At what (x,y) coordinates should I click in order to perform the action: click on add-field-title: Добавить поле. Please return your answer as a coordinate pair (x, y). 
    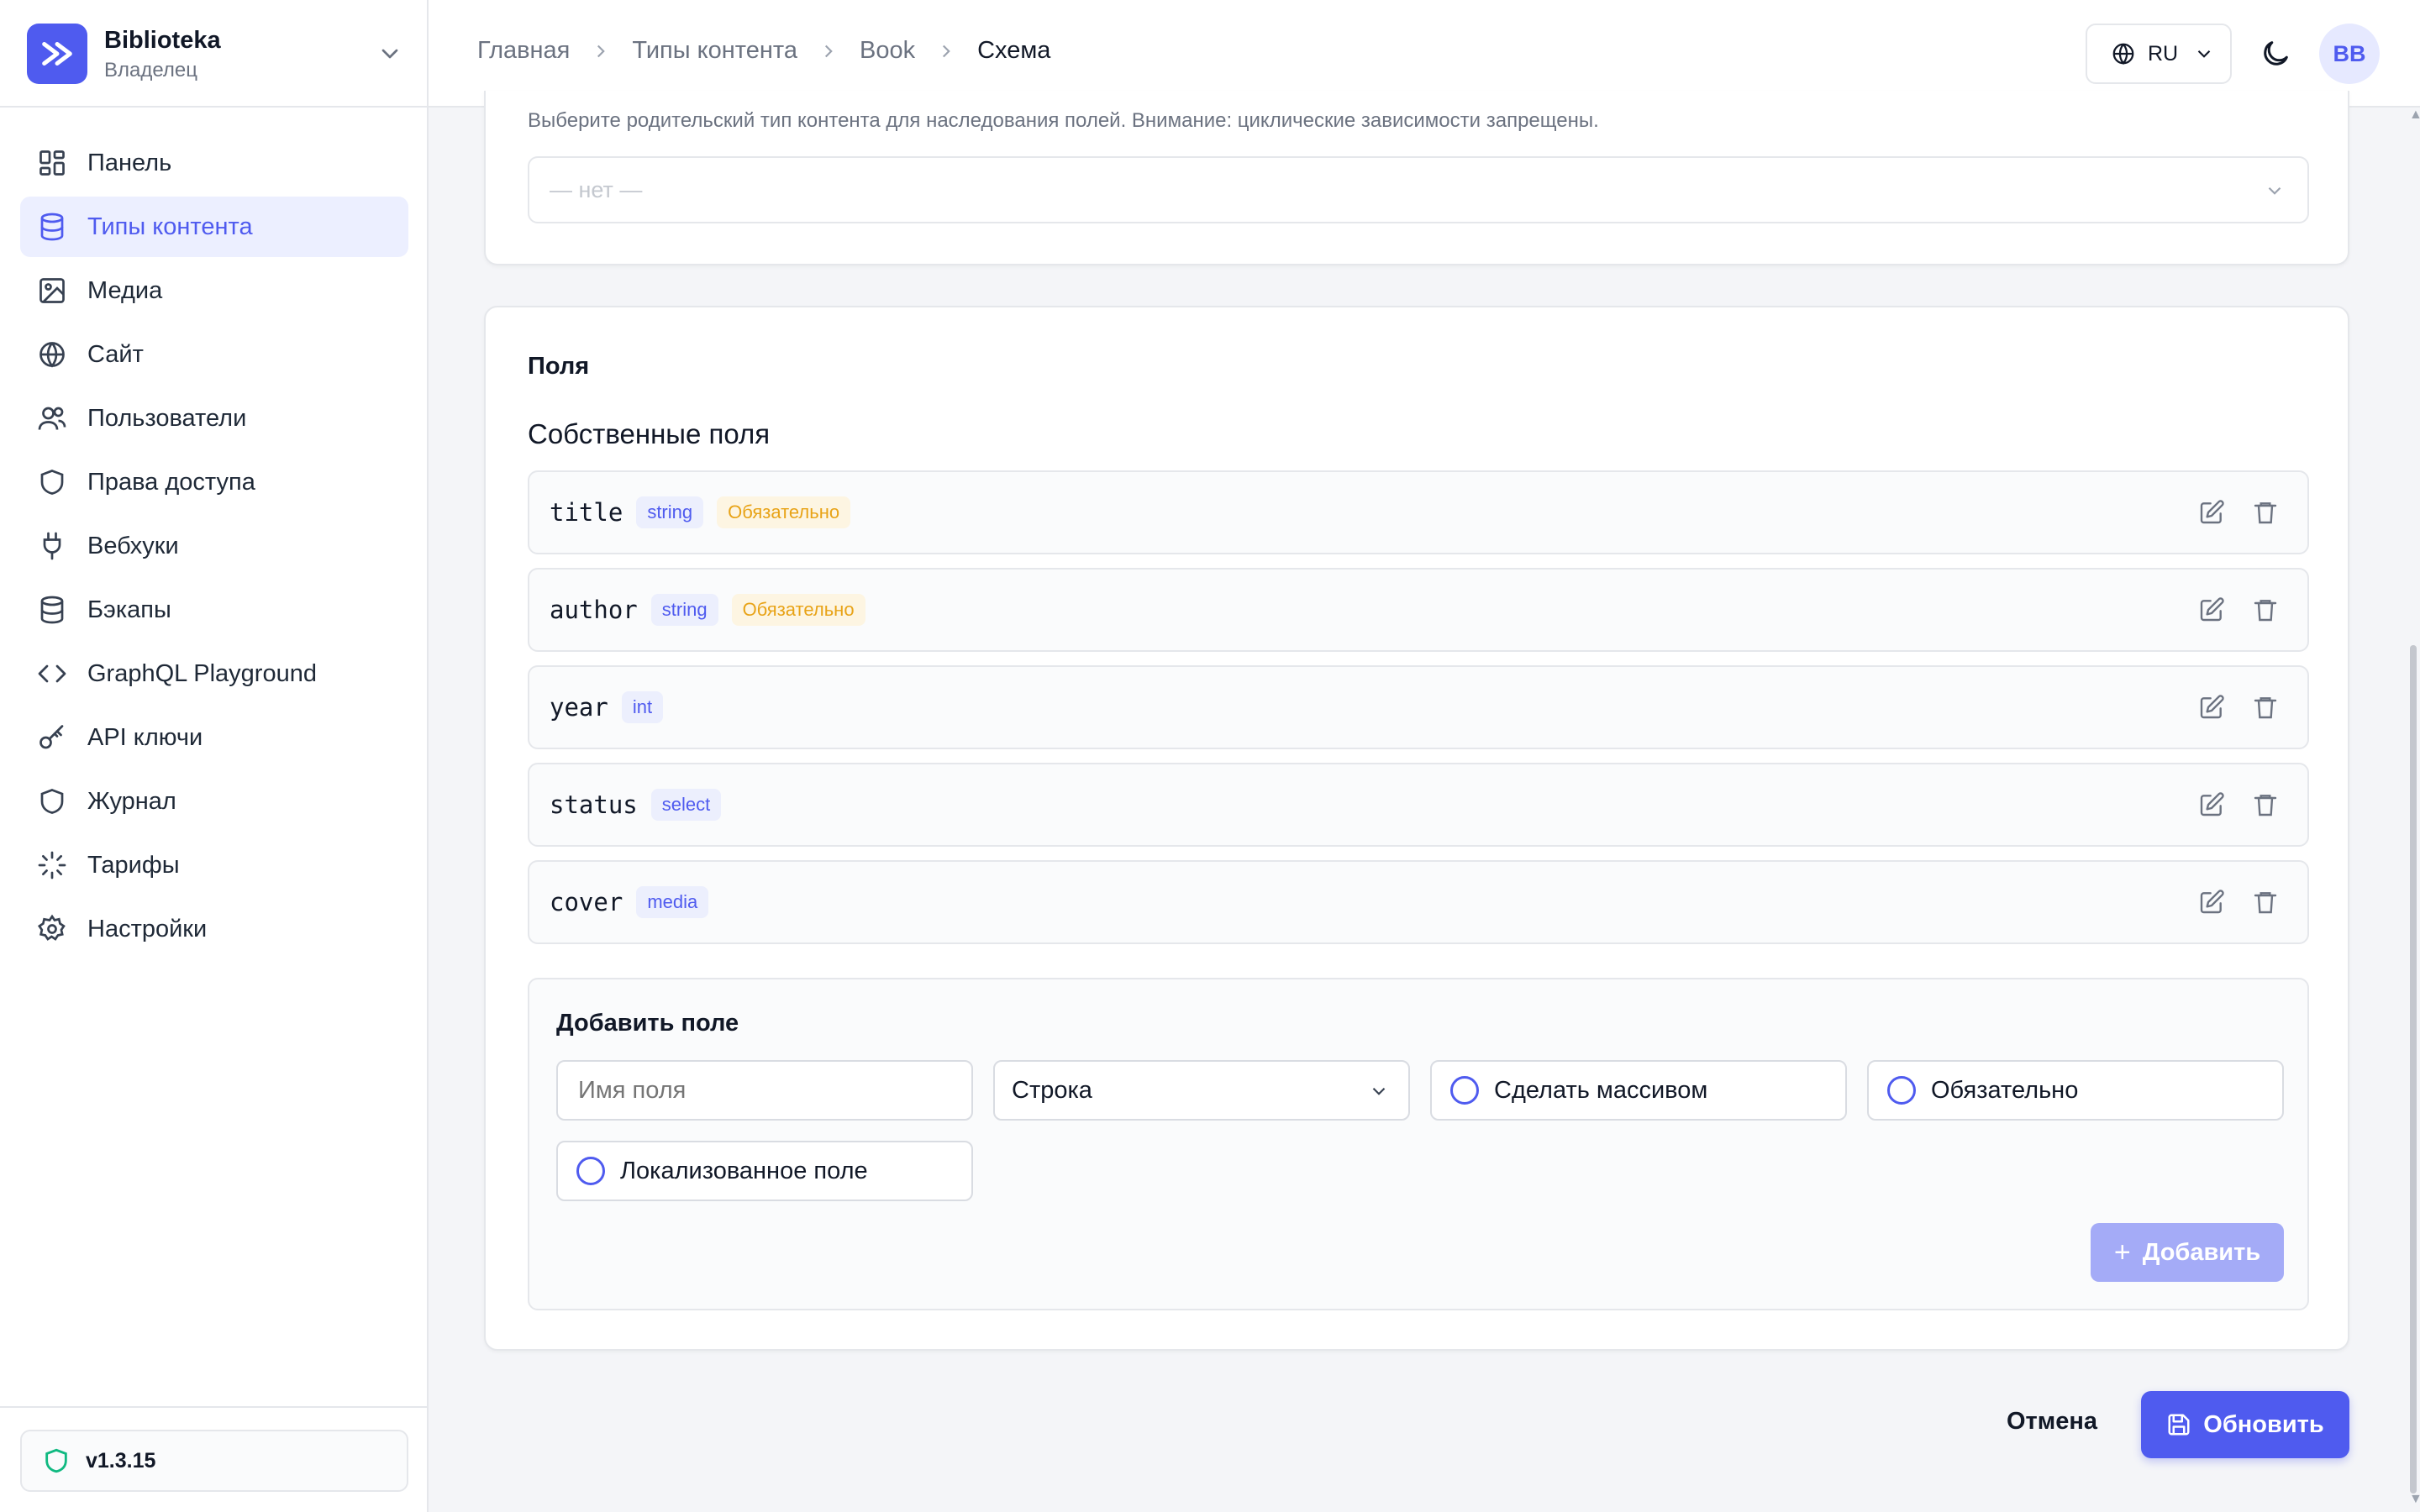
    Looking at the image, I should click on (647, 1023).